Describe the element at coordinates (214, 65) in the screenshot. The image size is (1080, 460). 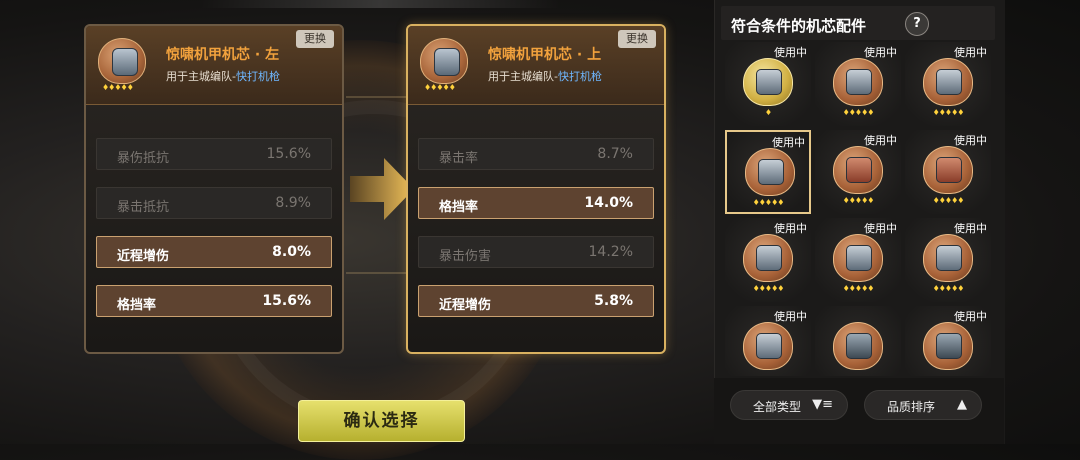
I see `card-header: ♦♦♦♦♦ 惊啸机甲机芯 · 左 用于主城编队-快打机枪 更换` at that location.